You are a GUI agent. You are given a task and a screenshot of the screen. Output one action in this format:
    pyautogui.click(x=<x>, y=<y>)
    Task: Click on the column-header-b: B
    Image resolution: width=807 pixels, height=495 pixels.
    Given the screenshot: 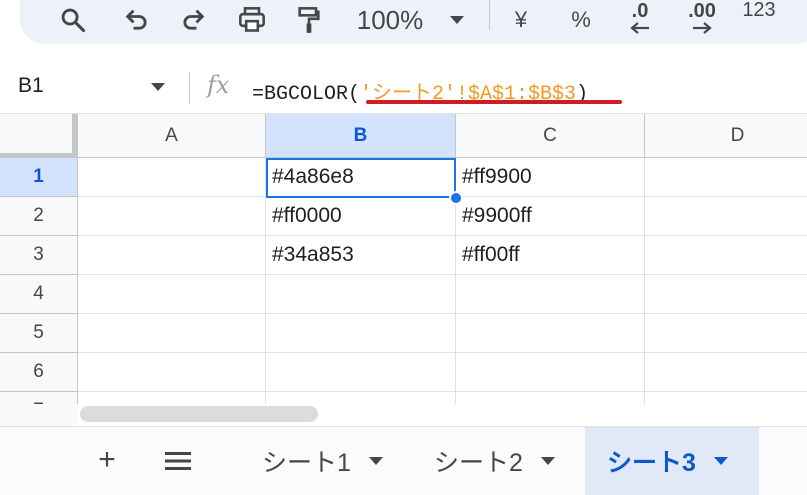 What is the action you would take?
    pyautogui.click(x=361, y=136)
    